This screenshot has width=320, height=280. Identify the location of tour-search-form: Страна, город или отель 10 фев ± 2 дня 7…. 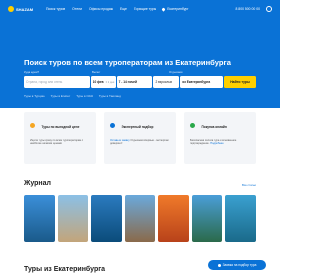
(140, 82).